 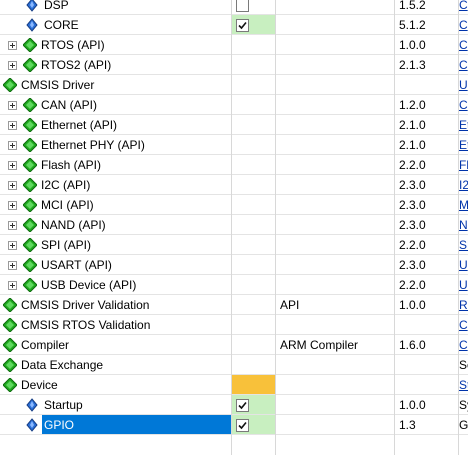 What do you see at coordinates (234, 425) in the screenshot?
I see `tree-row-gpio: GPIO 1.3 G` at bounding box center [234, 425].